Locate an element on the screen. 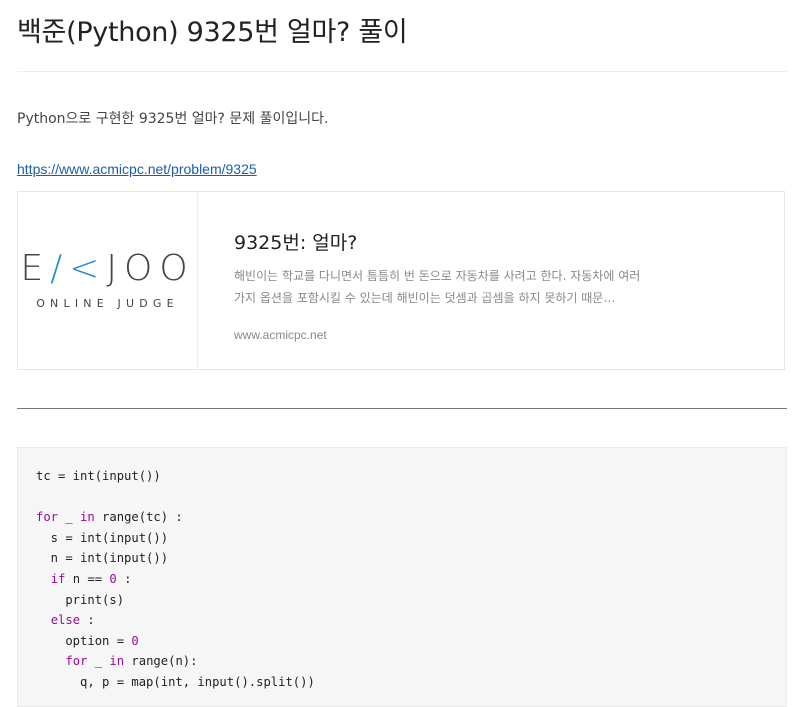 Image resolution: width=800 pixels, height=707 pixels. code-line: for _ in range(n): is located at coordinates (402, 661).